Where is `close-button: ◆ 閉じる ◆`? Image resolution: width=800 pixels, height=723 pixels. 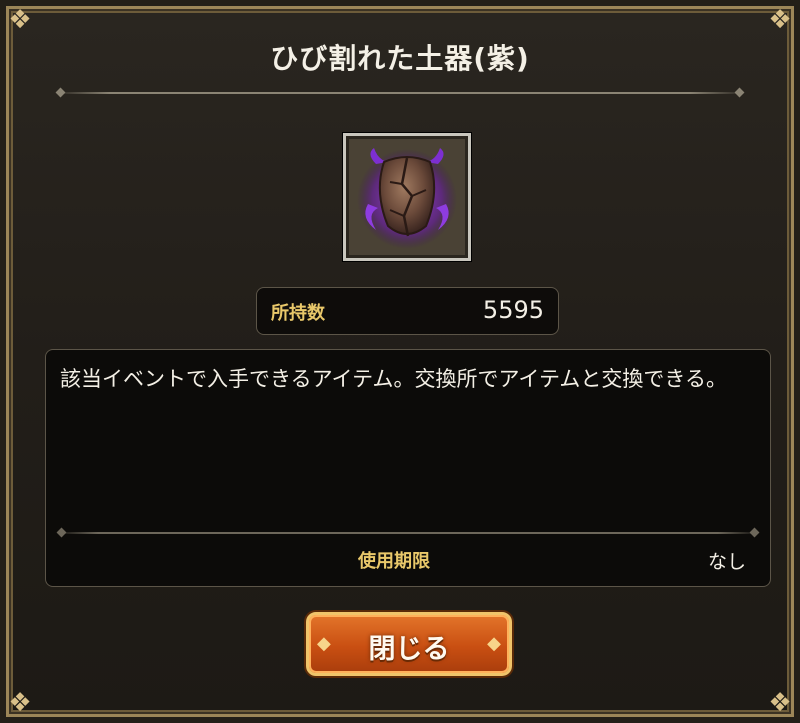
close-button: ◆ 閉じる ◆ is located at coordinates (409, 644).